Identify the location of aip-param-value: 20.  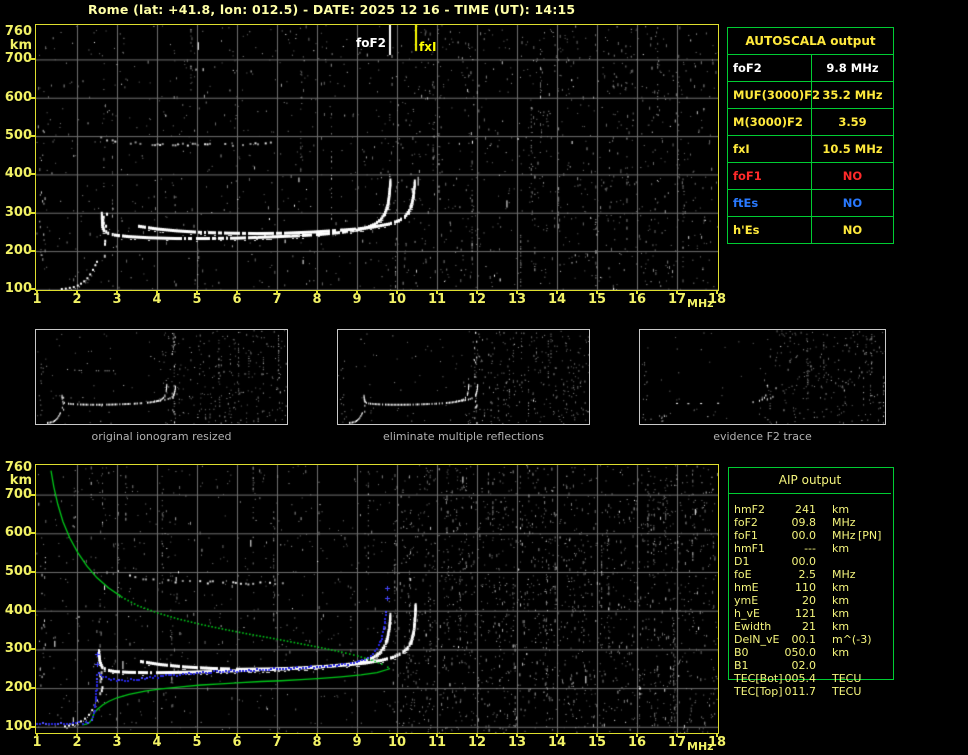
(809, 600).